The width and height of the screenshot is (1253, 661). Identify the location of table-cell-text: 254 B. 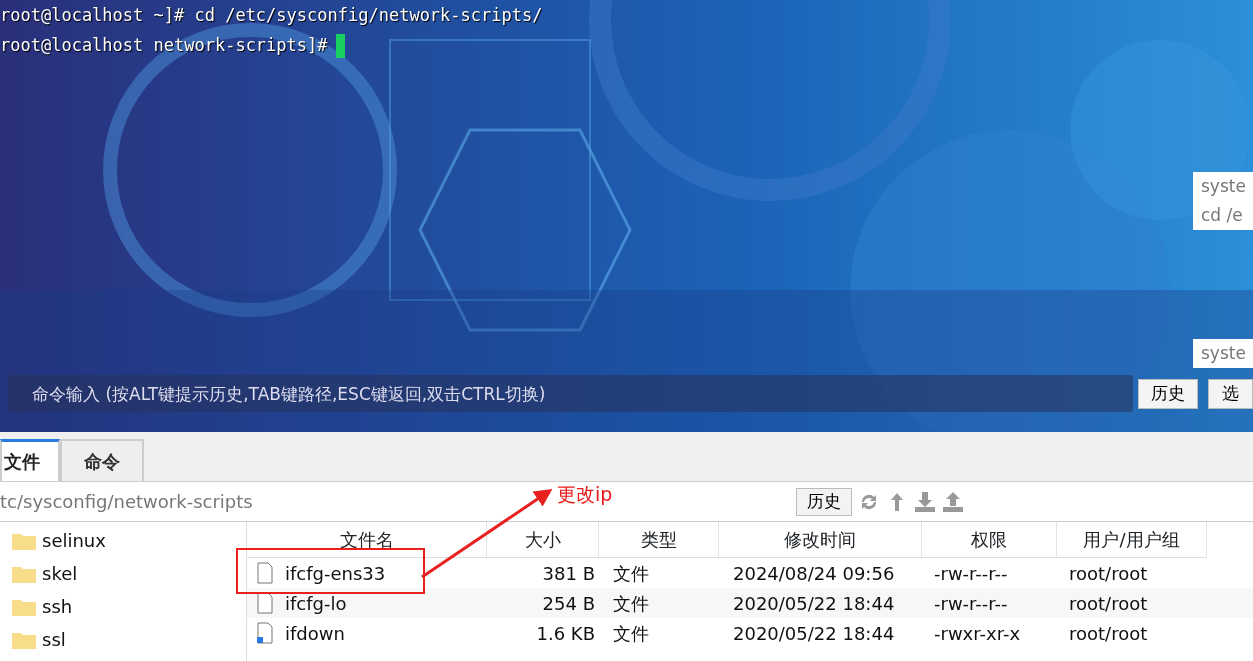
(568, 603).